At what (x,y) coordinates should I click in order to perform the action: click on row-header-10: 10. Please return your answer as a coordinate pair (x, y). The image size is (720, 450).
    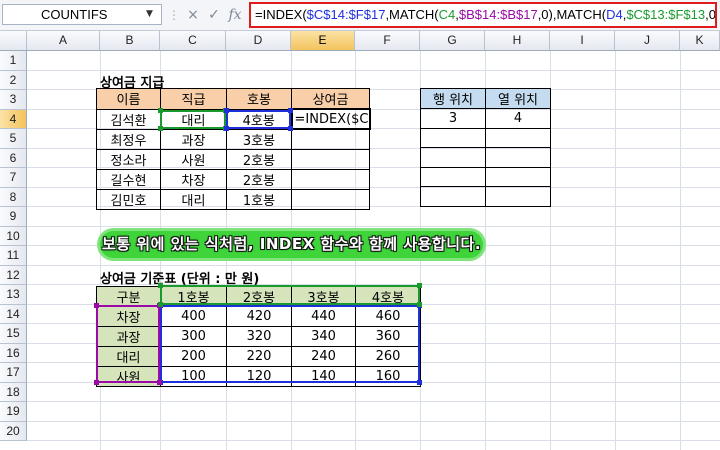
    Looking at the image, I should click on (13, 236).